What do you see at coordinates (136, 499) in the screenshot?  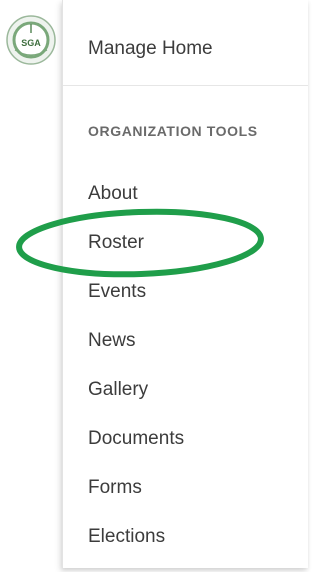 I see `menu-item-forms: Forms` at bounding box center [136, 499].